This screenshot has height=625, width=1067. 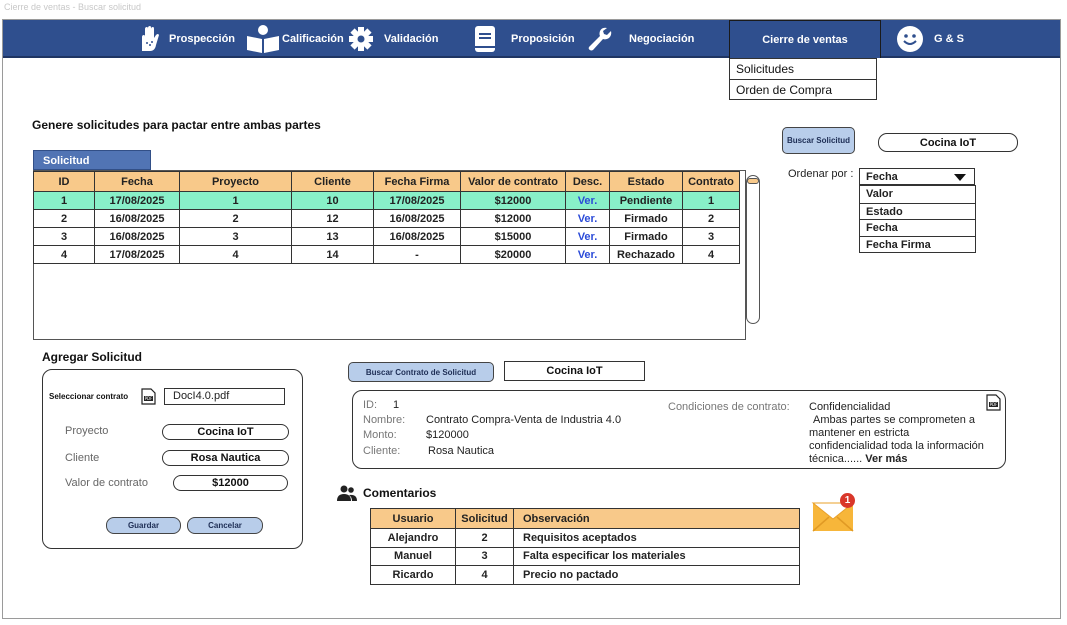 I want to click on cell-cliente: 12, so click(x=332, y=218).